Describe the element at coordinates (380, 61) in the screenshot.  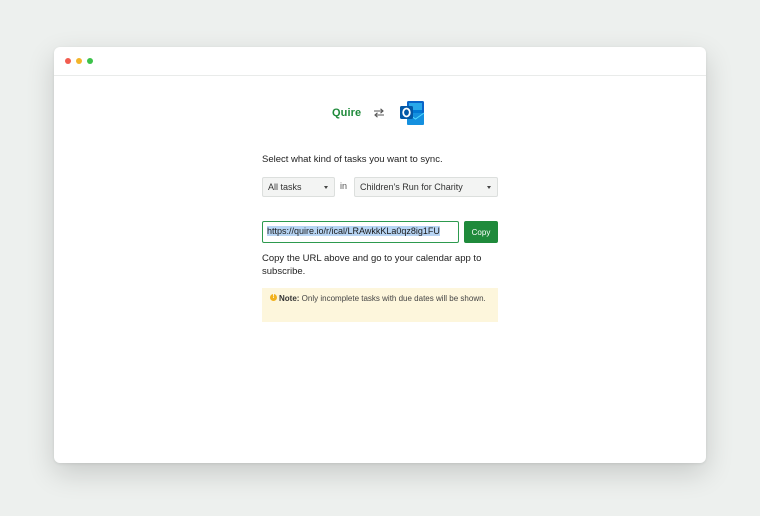
I see `window-titlebar` at that location.